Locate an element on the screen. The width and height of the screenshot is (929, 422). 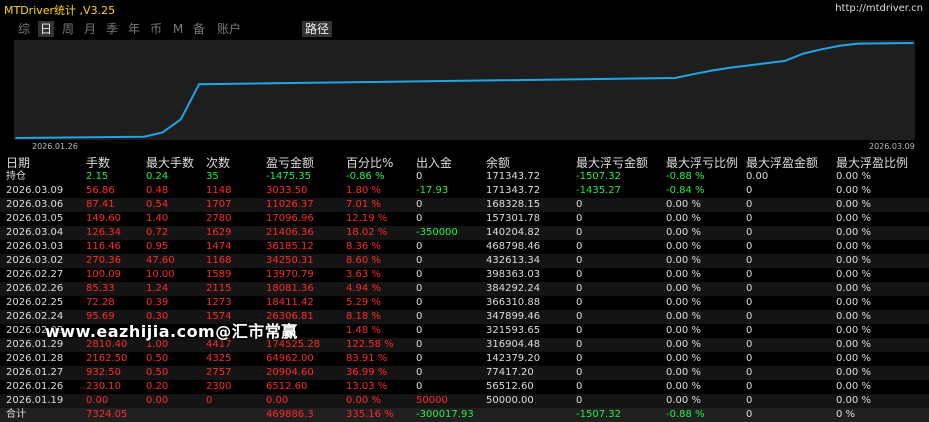
cell-max-float-loss: -1435.27 is located at coordinates (598, 190).